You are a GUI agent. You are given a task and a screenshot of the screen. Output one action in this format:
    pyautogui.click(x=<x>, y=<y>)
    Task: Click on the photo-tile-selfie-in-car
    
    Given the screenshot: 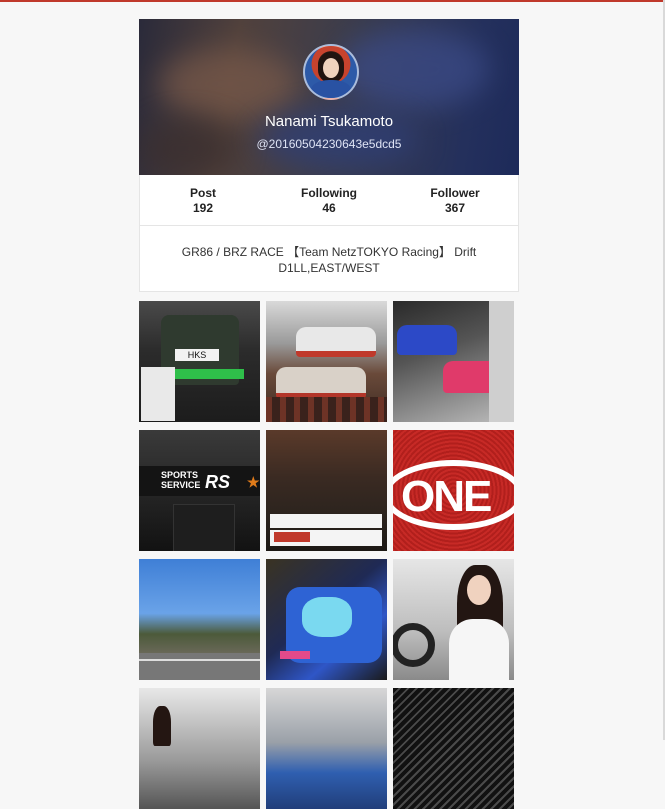 What is the action you would take?
    pyautogui.click(x=453, y=619)
    